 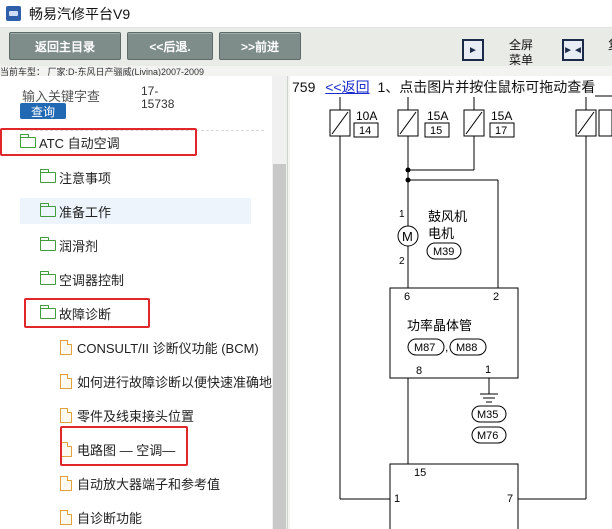 I want to click on tree-item-label: 如何进行故障诊断以便快速准确地, so click(x=175, y=382).